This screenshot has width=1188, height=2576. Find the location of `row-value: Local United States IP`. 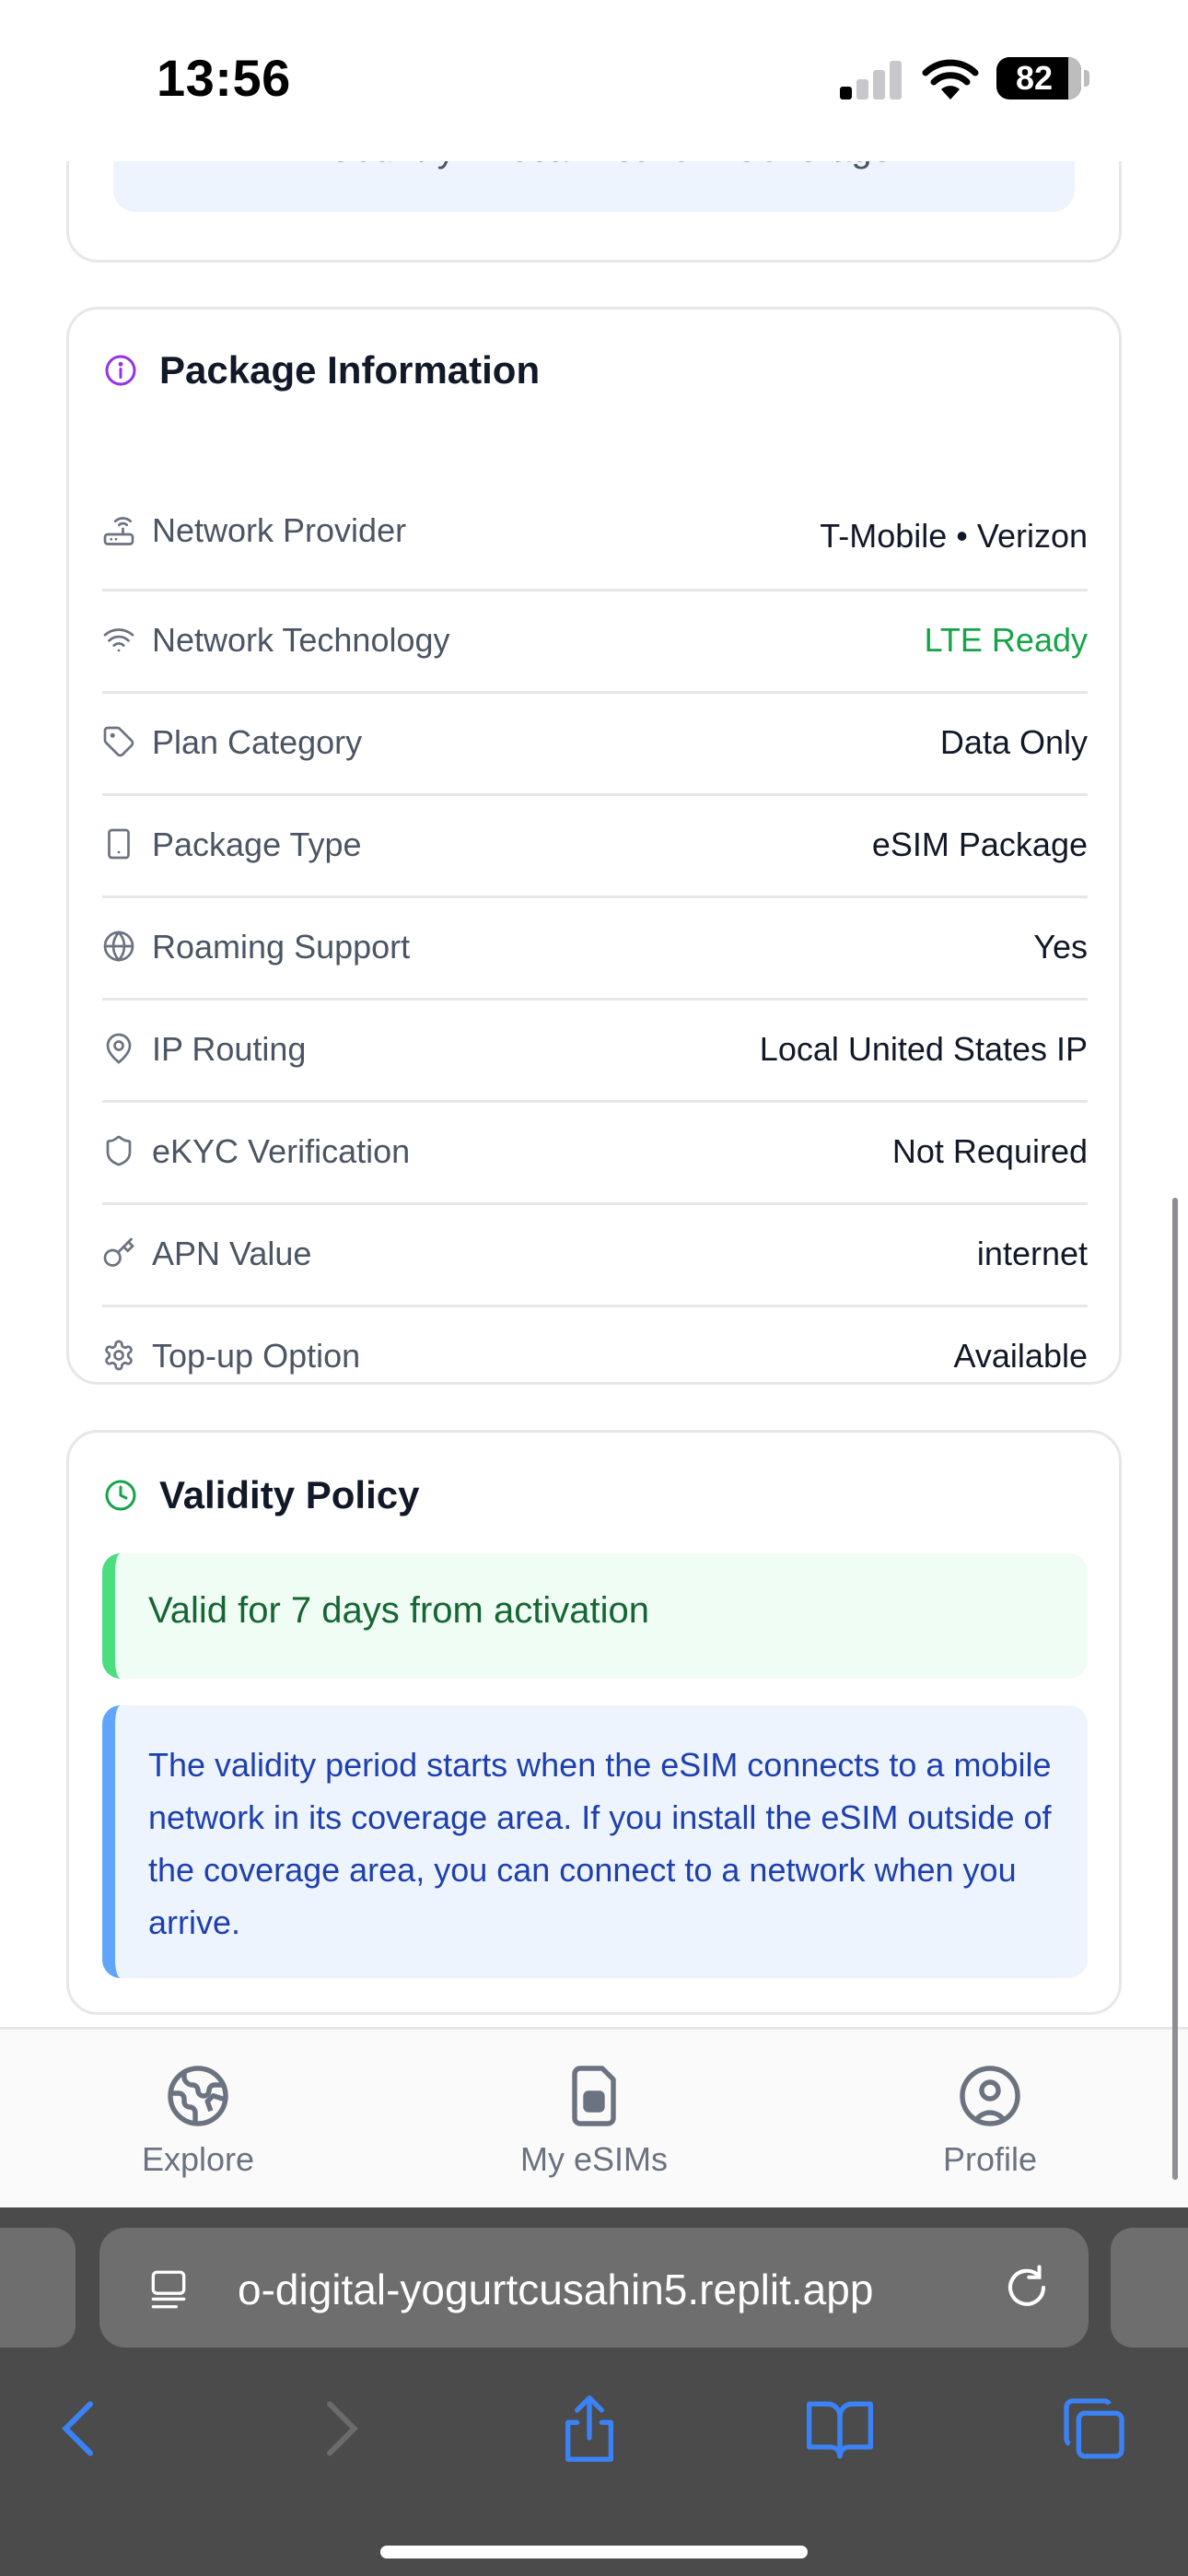

row-value: Local United States IP is located at coordinates (923, 1049).